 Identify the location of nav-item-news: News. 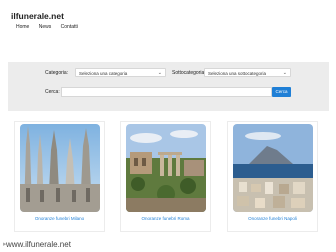
(45, 27).